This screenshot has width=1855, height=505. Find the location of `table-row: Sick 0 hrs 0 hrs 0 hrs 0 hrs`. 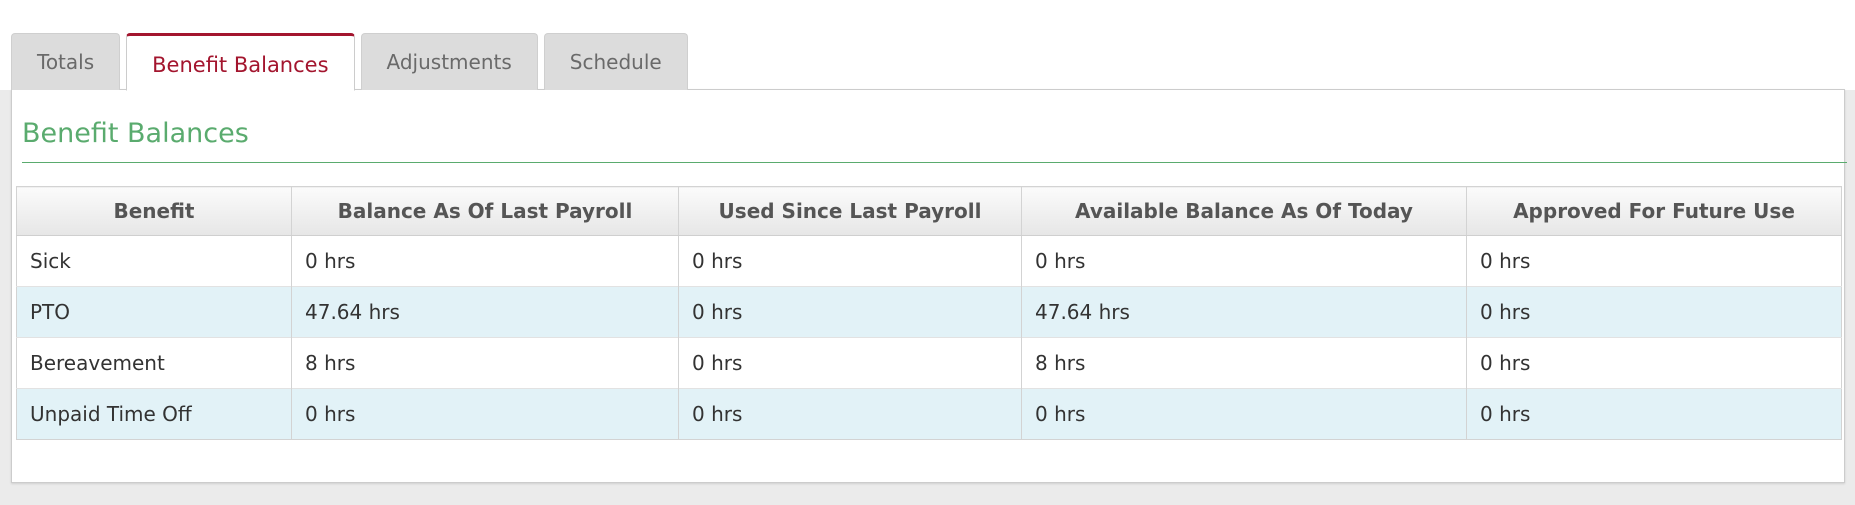

table-row: Sick 0 hrs 0 hrs 0 hrs 0 hrs is located at coordinates (929, 261).